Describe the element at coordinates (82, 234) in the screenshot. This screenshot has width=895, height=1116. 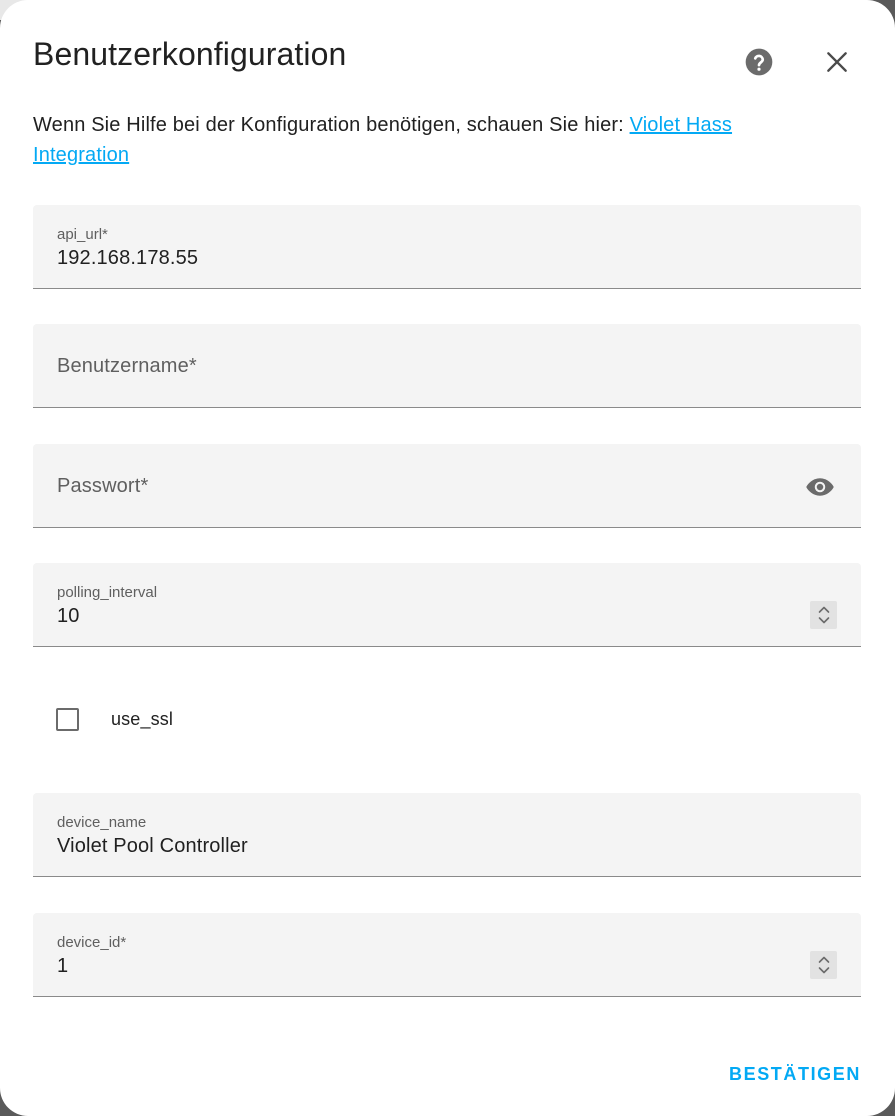
I see `api-url-label: api_url*` at that location.